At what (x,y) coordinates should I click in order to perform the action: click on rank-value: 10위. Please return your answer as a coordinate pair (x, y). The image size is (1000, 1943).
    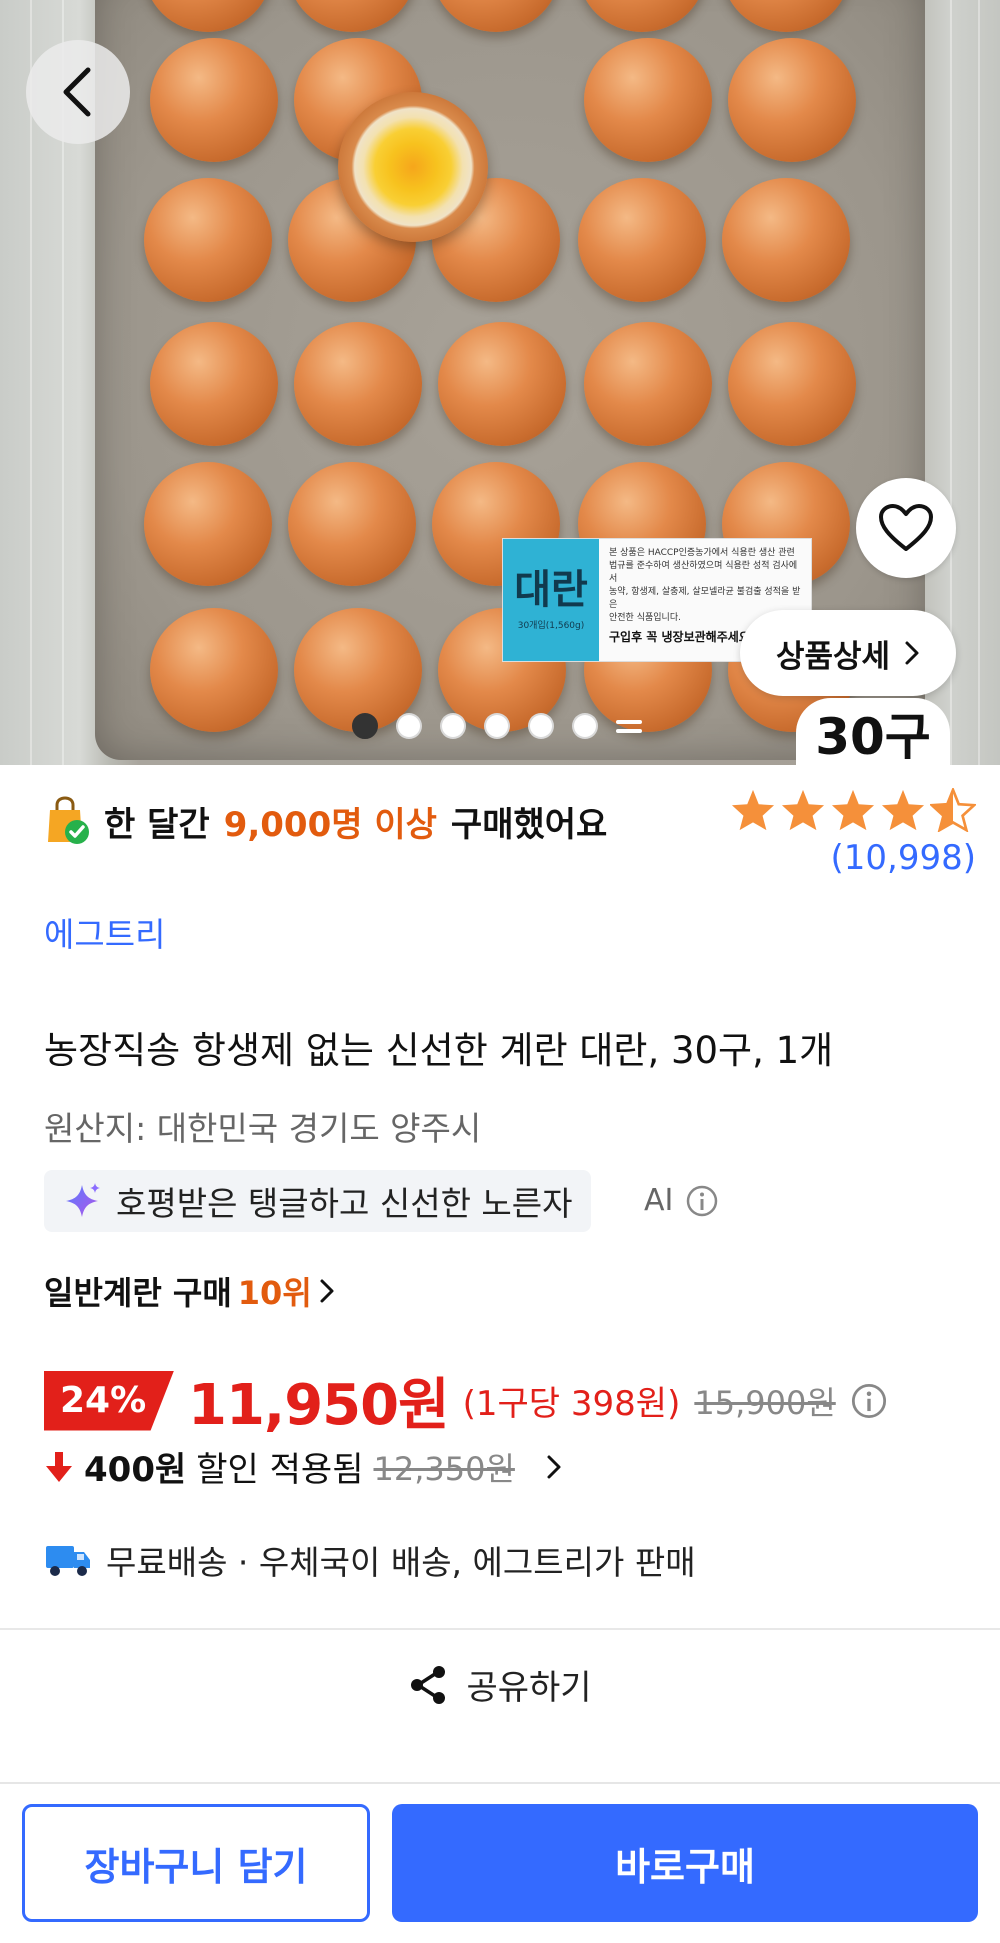
    Looking at the image, I should click on (274, 1293).